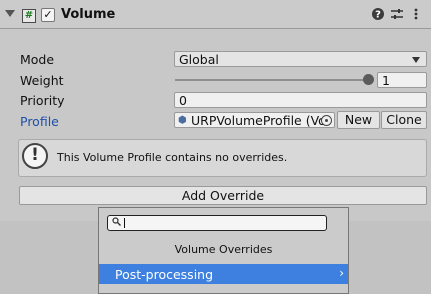 The height and width of the screenshot is (294, 431). What do you see at coordinates (39, 121) in the screenshot?
I see `profile-label: Profile` at bounding box center [39, 121].